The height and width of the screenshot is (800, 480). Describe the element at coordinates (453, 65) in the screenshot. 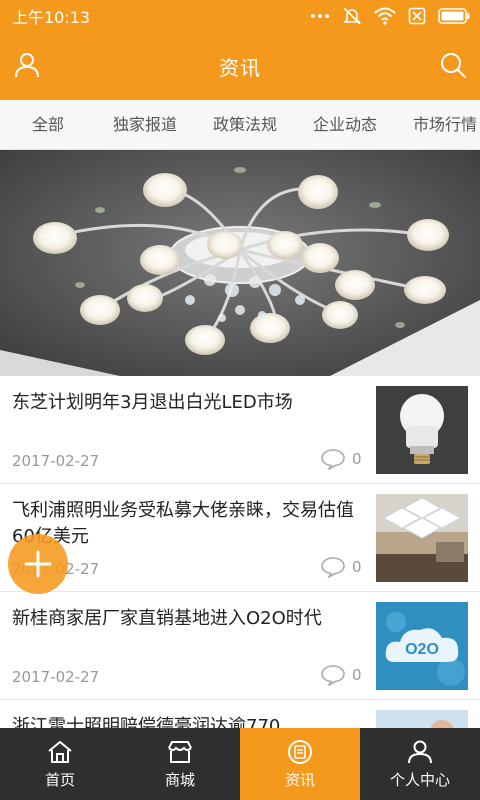

I see `search-icon` at that location.